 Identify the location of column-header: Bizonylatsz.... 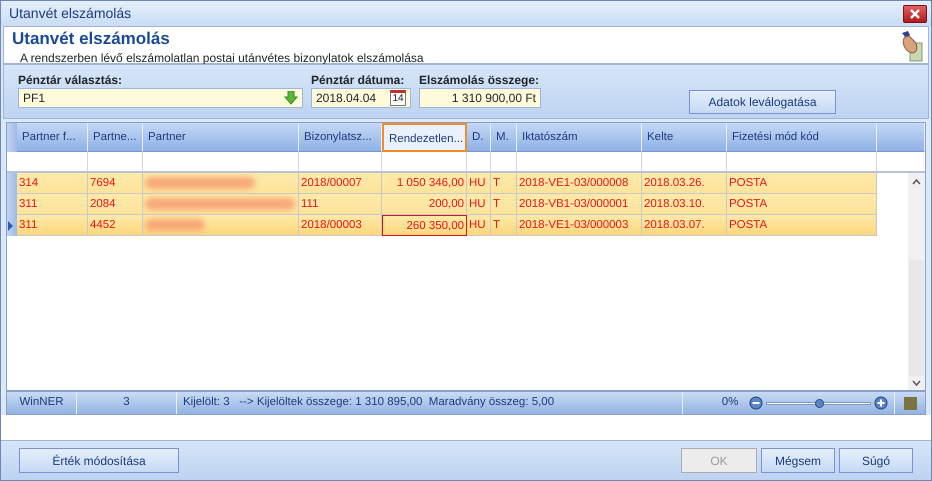
(340, 137).